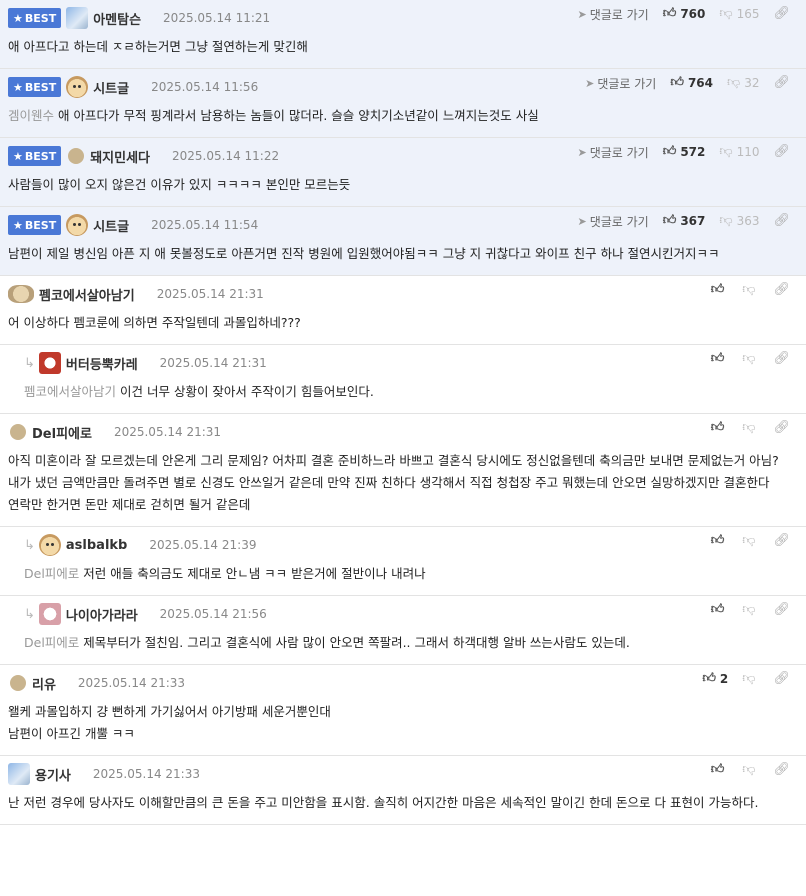  I want to click on comment-header: Del피에로 2025.05.14 21:31 👍︎ 👎︎ 🔗︎, so click(403, 432).